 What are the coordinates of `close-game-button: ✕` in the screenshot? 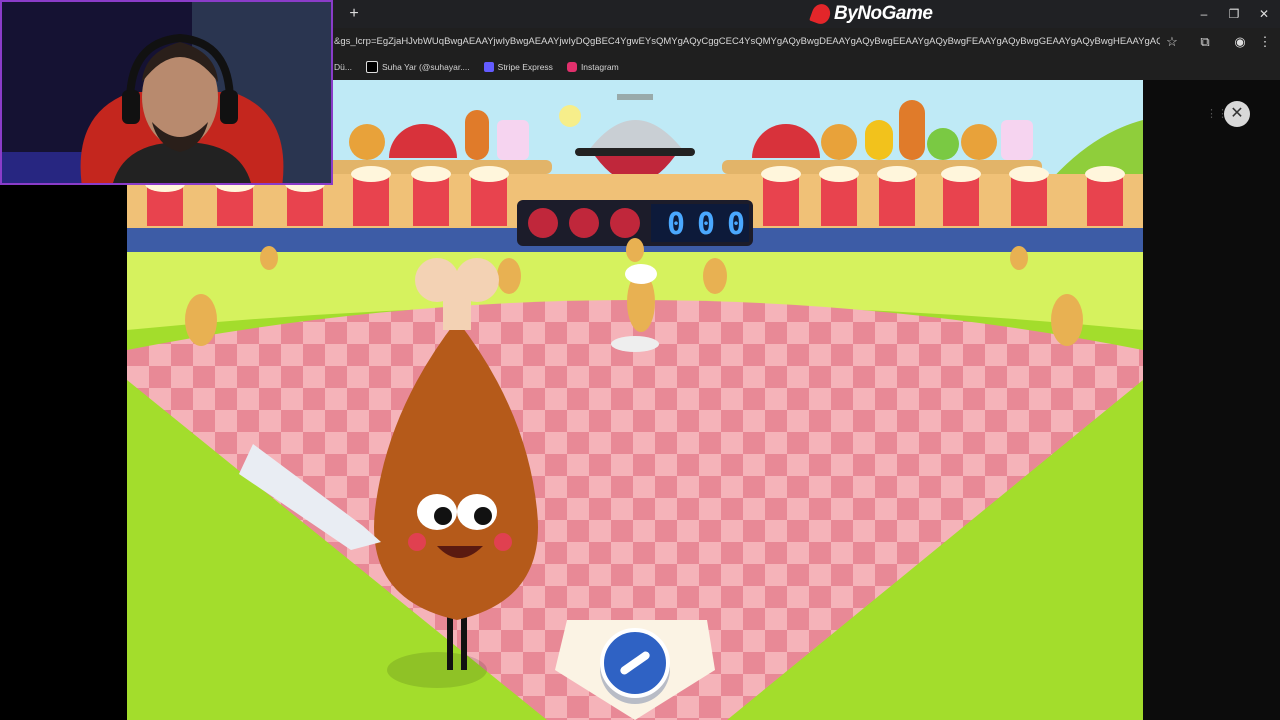 It's located at (1237, 114).